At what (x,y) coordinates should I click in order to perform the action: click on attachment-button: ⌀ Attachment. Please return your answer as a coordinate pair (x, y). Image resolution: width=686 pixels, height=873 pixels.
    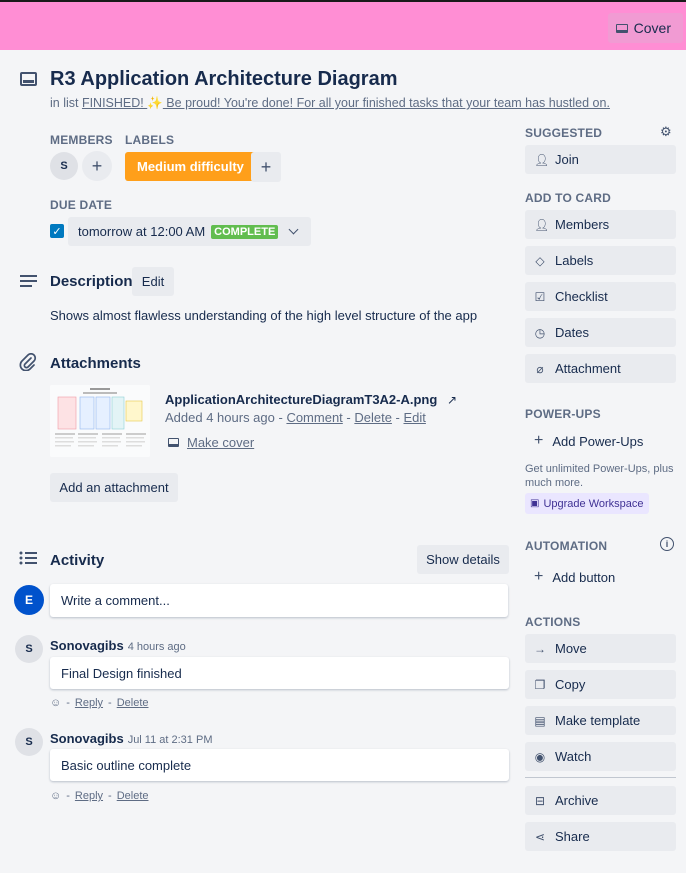
    Looking at the image, I should click on (600, 368).